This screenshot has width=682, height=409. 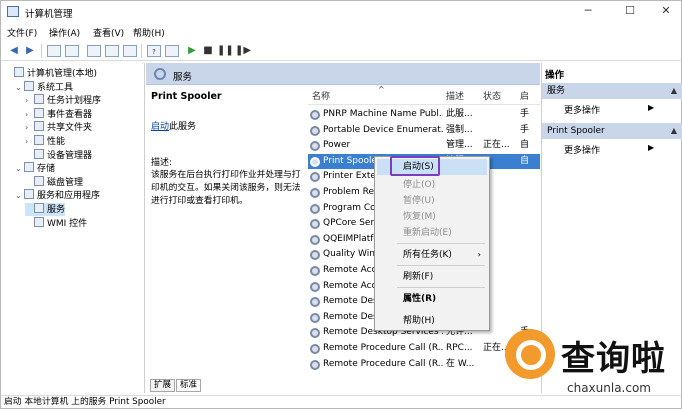 I want to click on gear-icon, so click(x=160, y=74).